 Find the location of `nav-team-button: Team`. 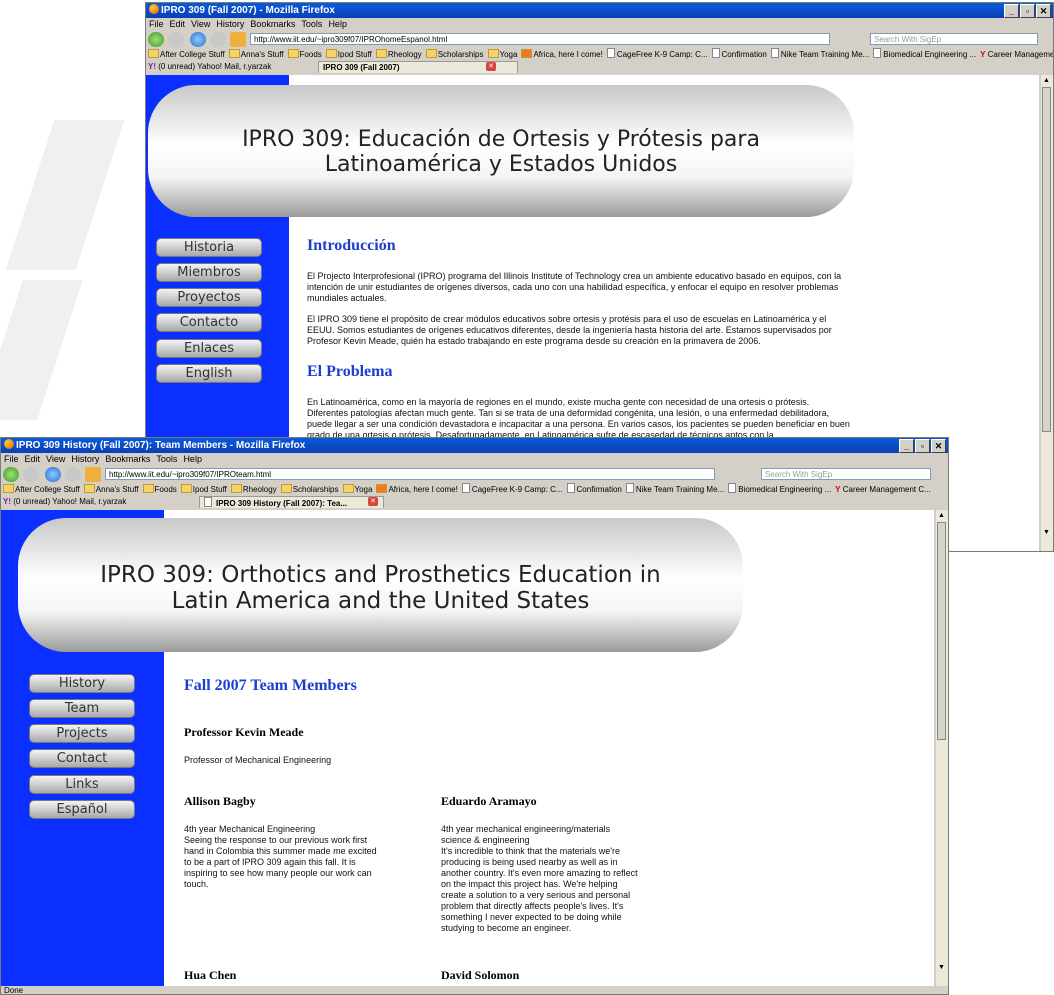

nav-team-button: Team is located at coordinates (82, 708).